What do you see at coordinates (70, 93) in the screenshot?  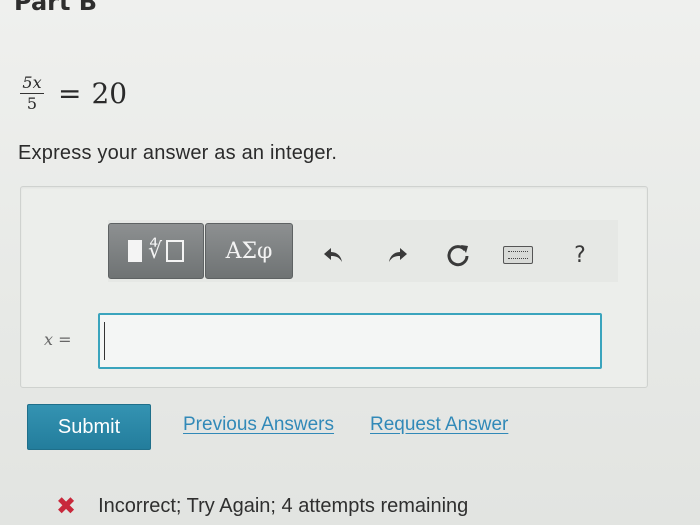 I see `equals-sign: =` at bounding box center [70, 93].